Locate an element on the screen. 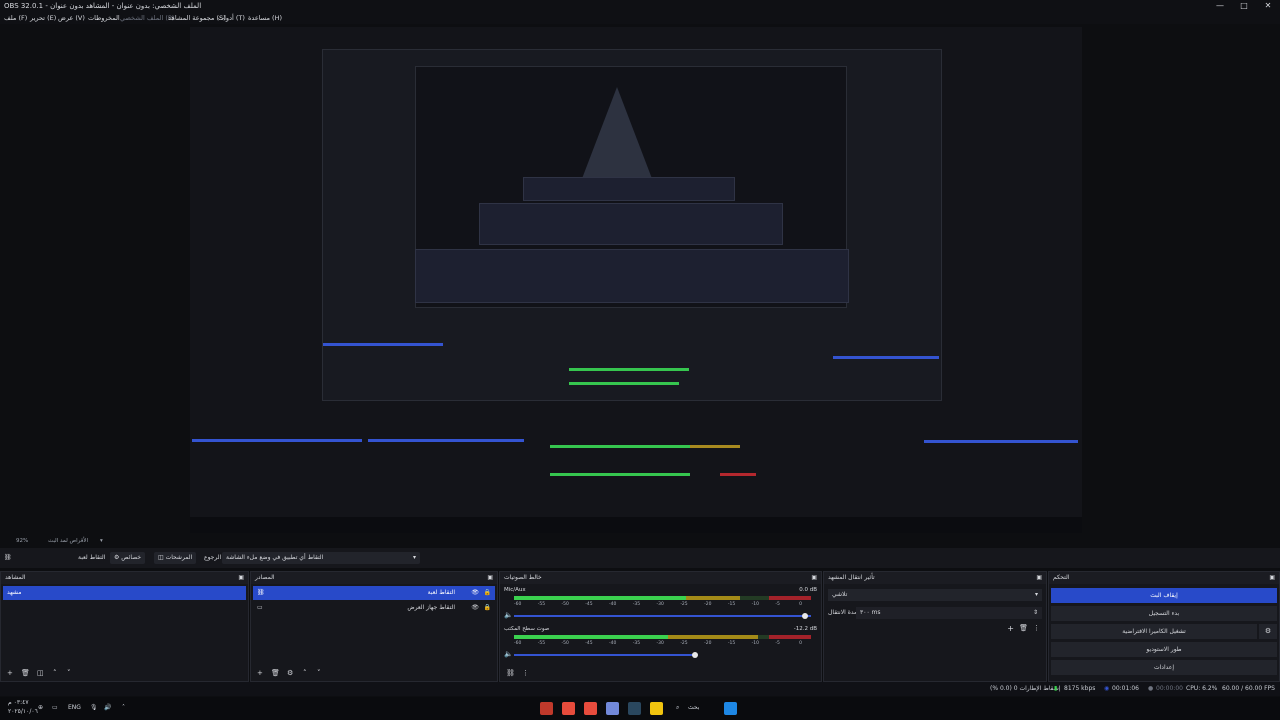 The image size is (1280, 720). transition-select: تلاشي ▾ is located at coordinates (935, 595).